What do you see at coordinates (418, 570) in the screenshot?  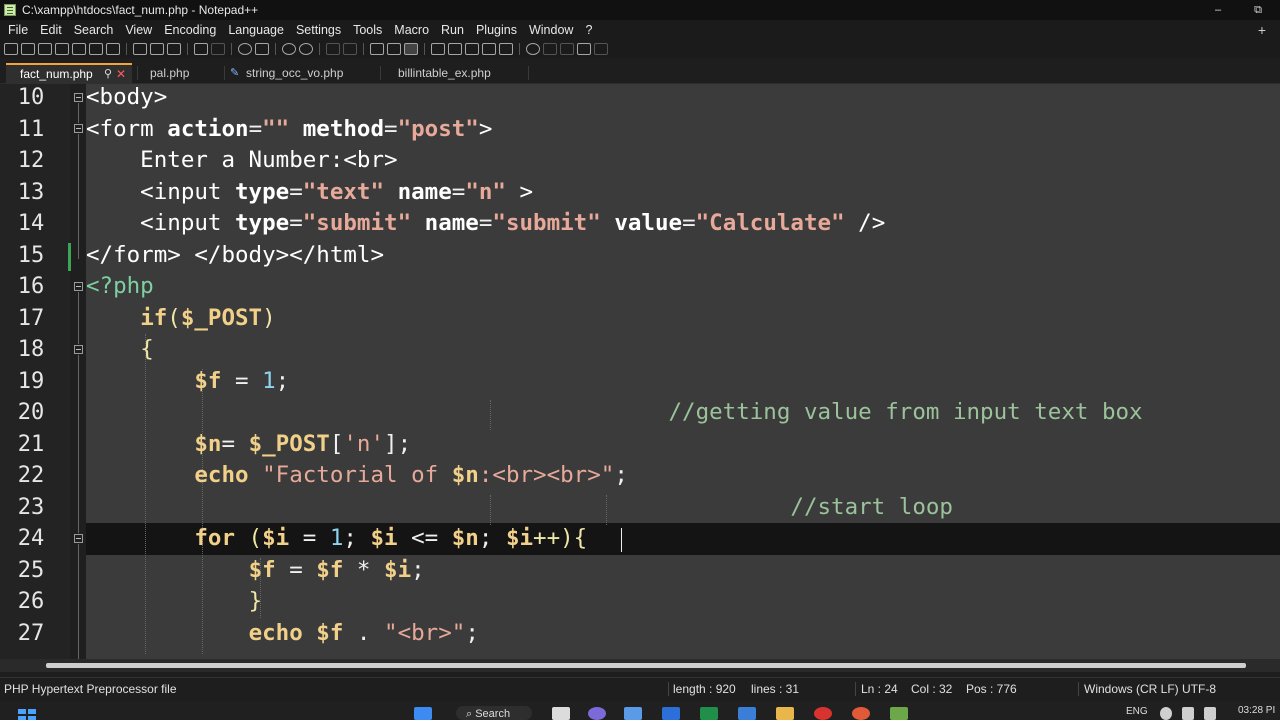 I see `code-token: ;` at bounding box center [418, 570].